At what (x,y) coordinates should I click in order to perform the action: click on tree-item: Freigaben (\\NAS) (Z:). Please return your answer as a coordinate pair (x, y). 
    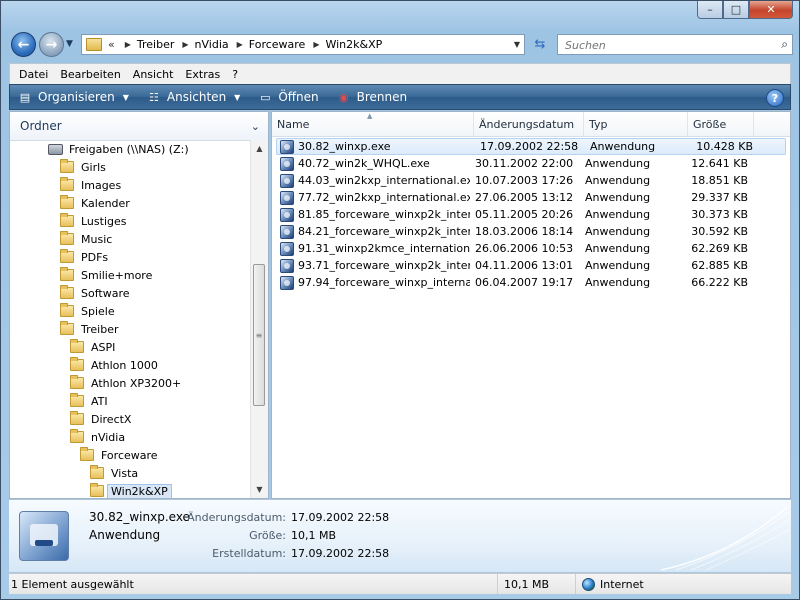
    Looking at the image, I should click on (131, 149).